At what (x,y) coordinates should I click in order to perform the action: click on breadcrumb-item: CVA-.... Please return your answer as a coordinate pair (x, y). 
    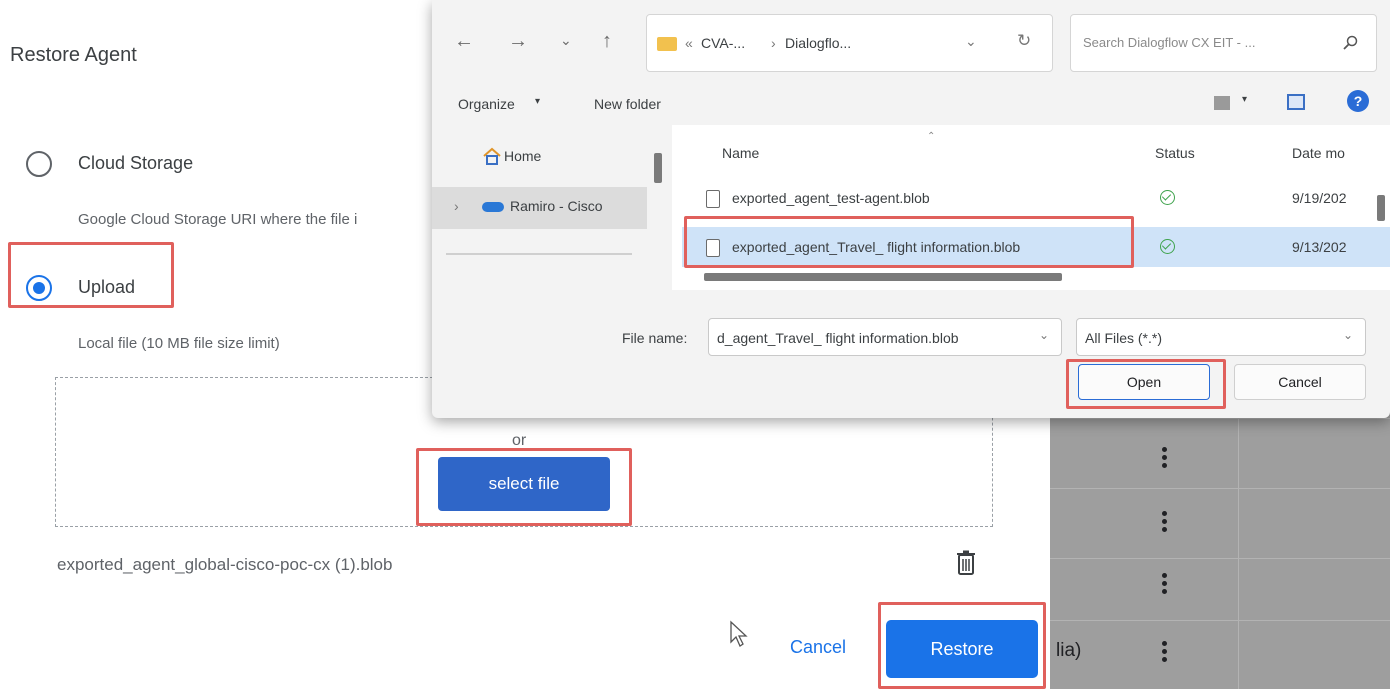
    Looking at the image, I should click on (723, 43).